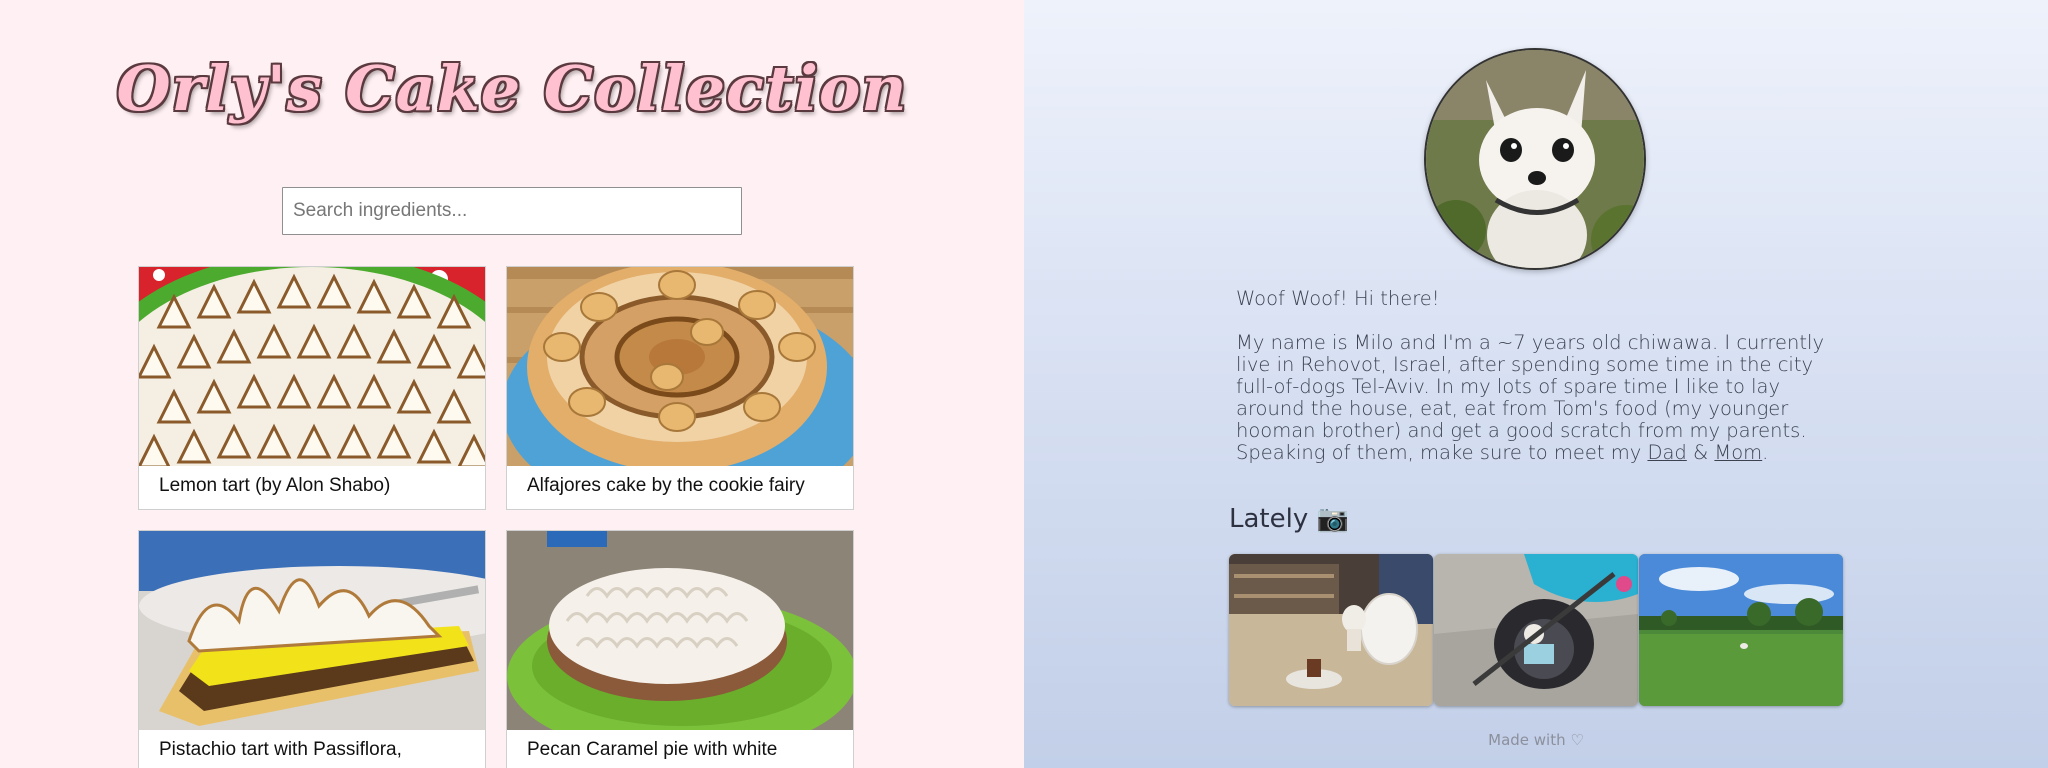 This screenshot has width=2048, height=768. I want to click on cake-card-pistachio-tart: Pistachio tart with Passiflora,, so click(312, 649).